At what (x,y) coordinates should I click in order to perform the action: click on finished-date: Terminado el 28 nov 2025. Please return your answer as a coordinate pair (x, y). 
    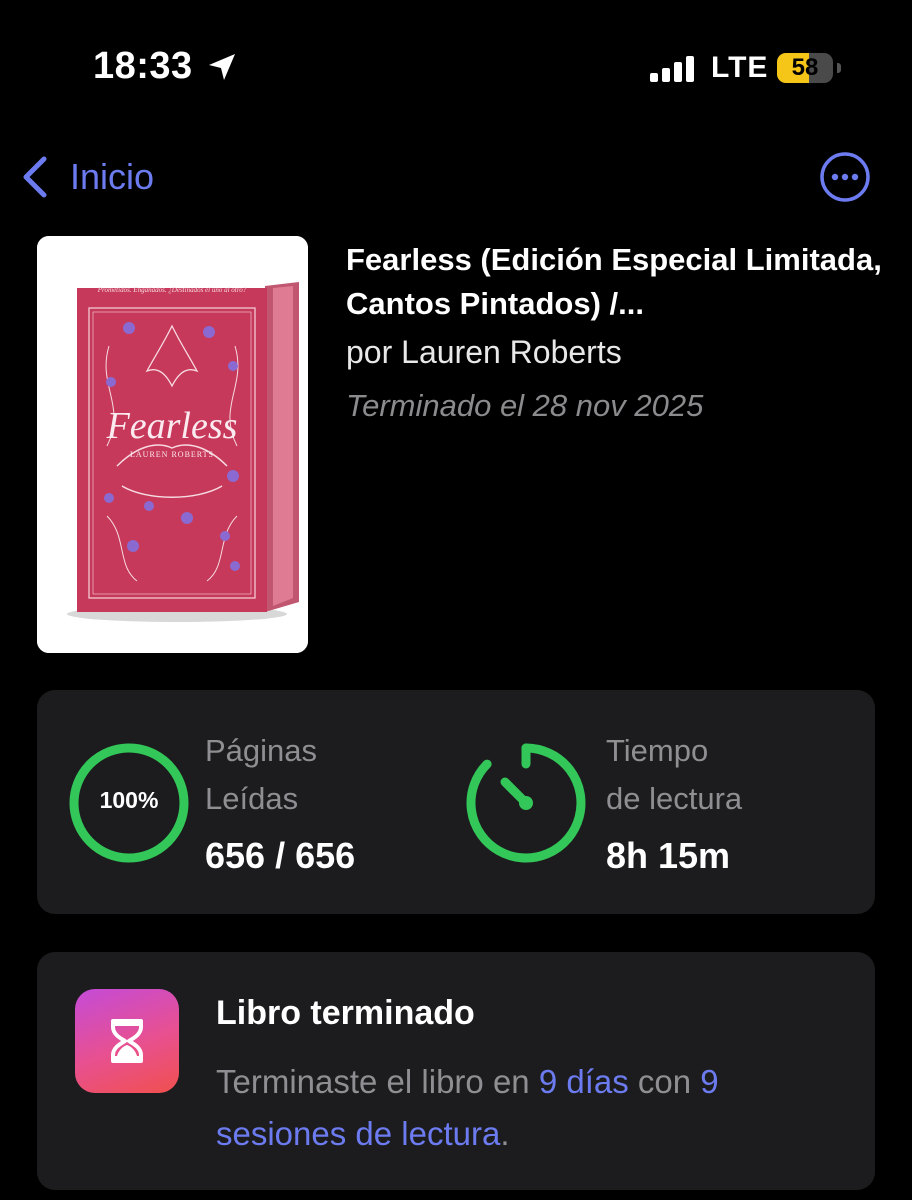
    Looking at the image, I should click on (525, 405).